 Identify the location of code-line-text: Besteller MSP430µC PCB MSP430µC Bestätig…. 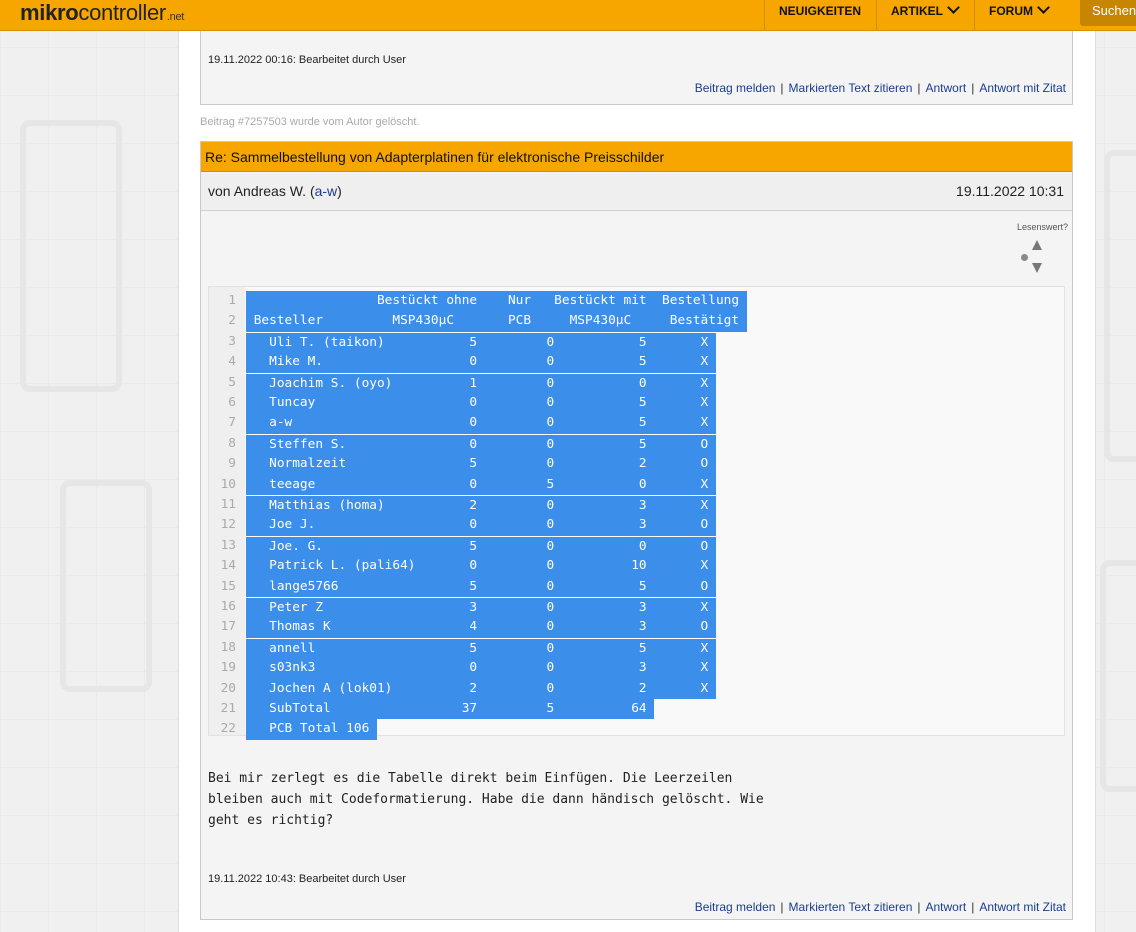
(496, 321).